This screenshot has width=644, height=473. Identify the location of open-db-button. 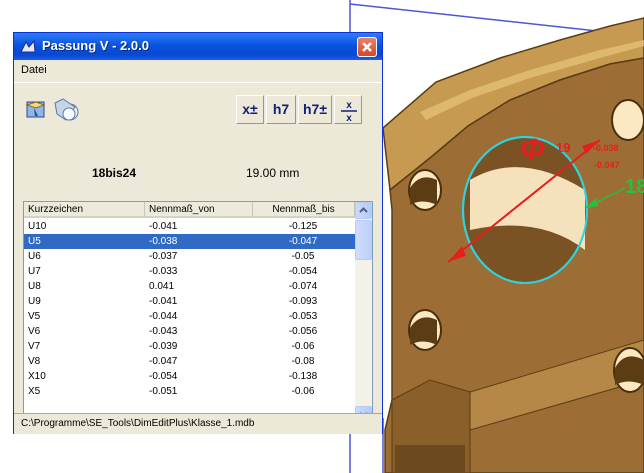
(36, 109).